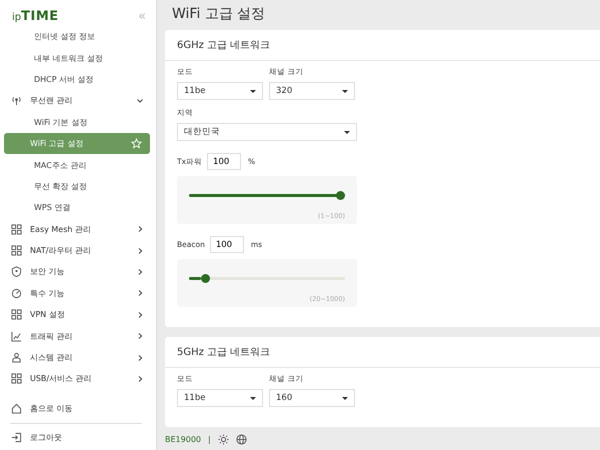 Image resolution: width=600 pixels, height=450 pixels. Describe the element at coordinates (218, 14) in the screenshot. I see `page-title: WiFi 고급 설정` at that location.